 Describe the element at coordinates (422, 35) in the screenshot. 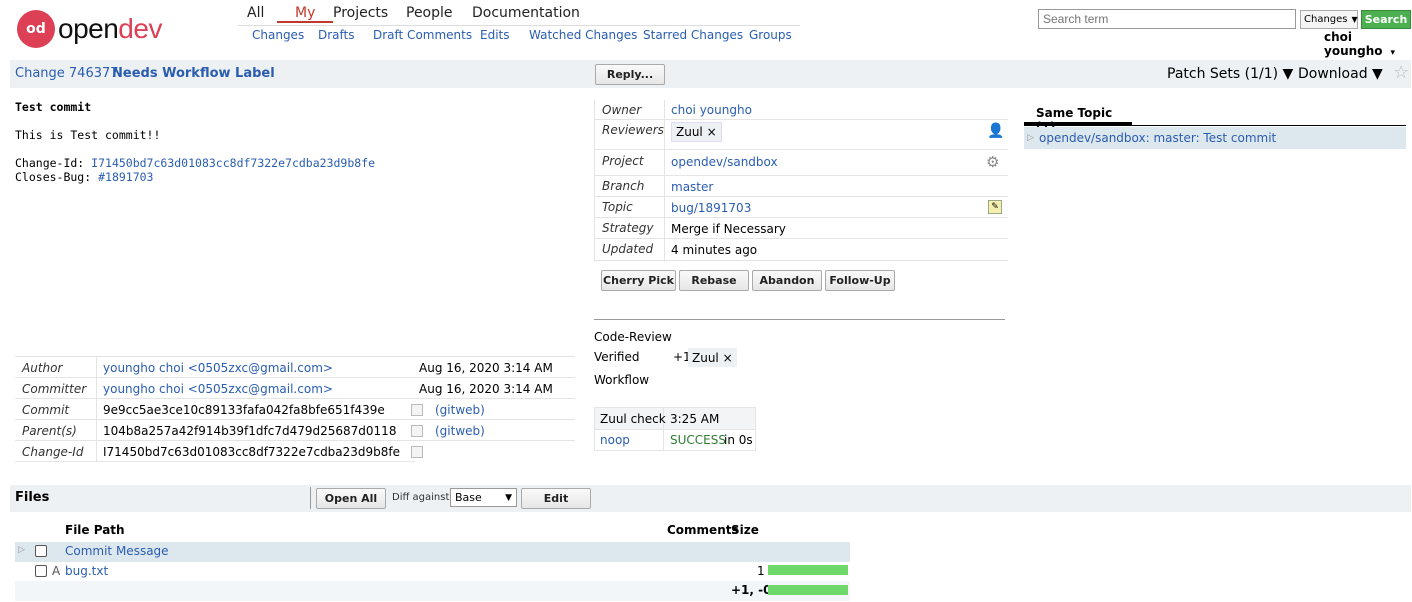

I see `subnav-draft-comments: Draft Comments` at that location.